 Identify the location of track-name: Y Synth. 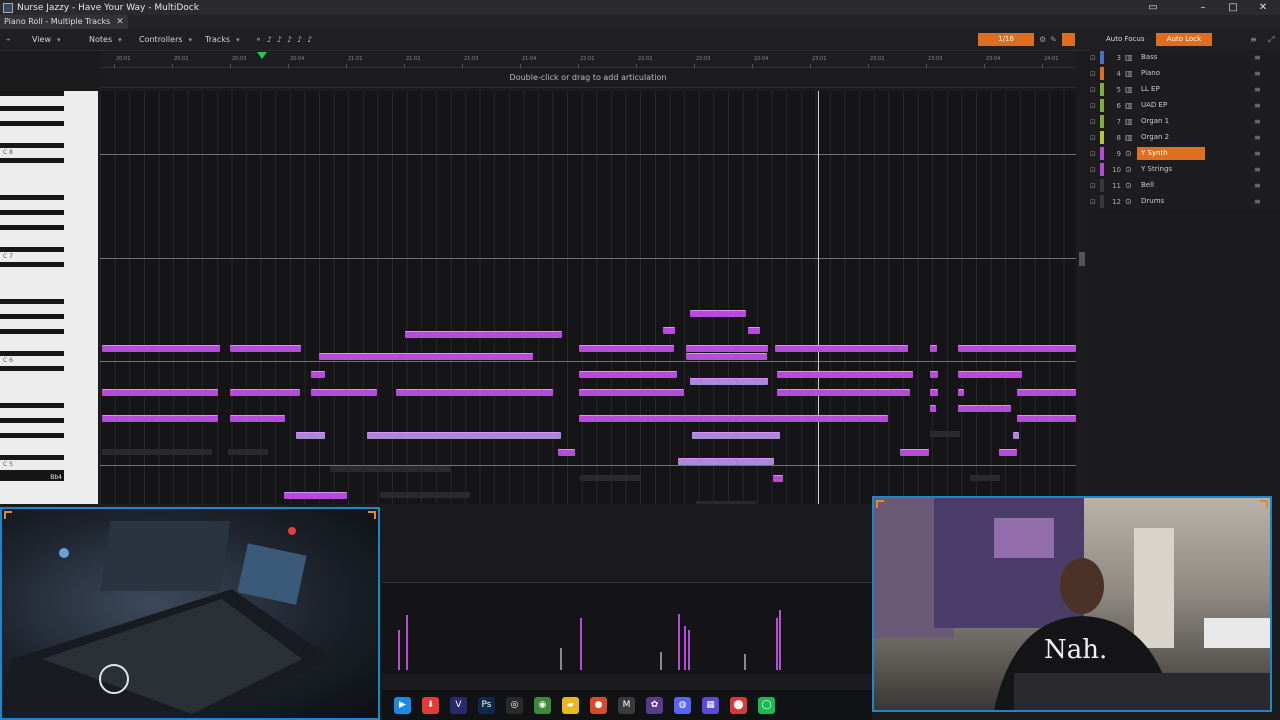
(1171, 153).